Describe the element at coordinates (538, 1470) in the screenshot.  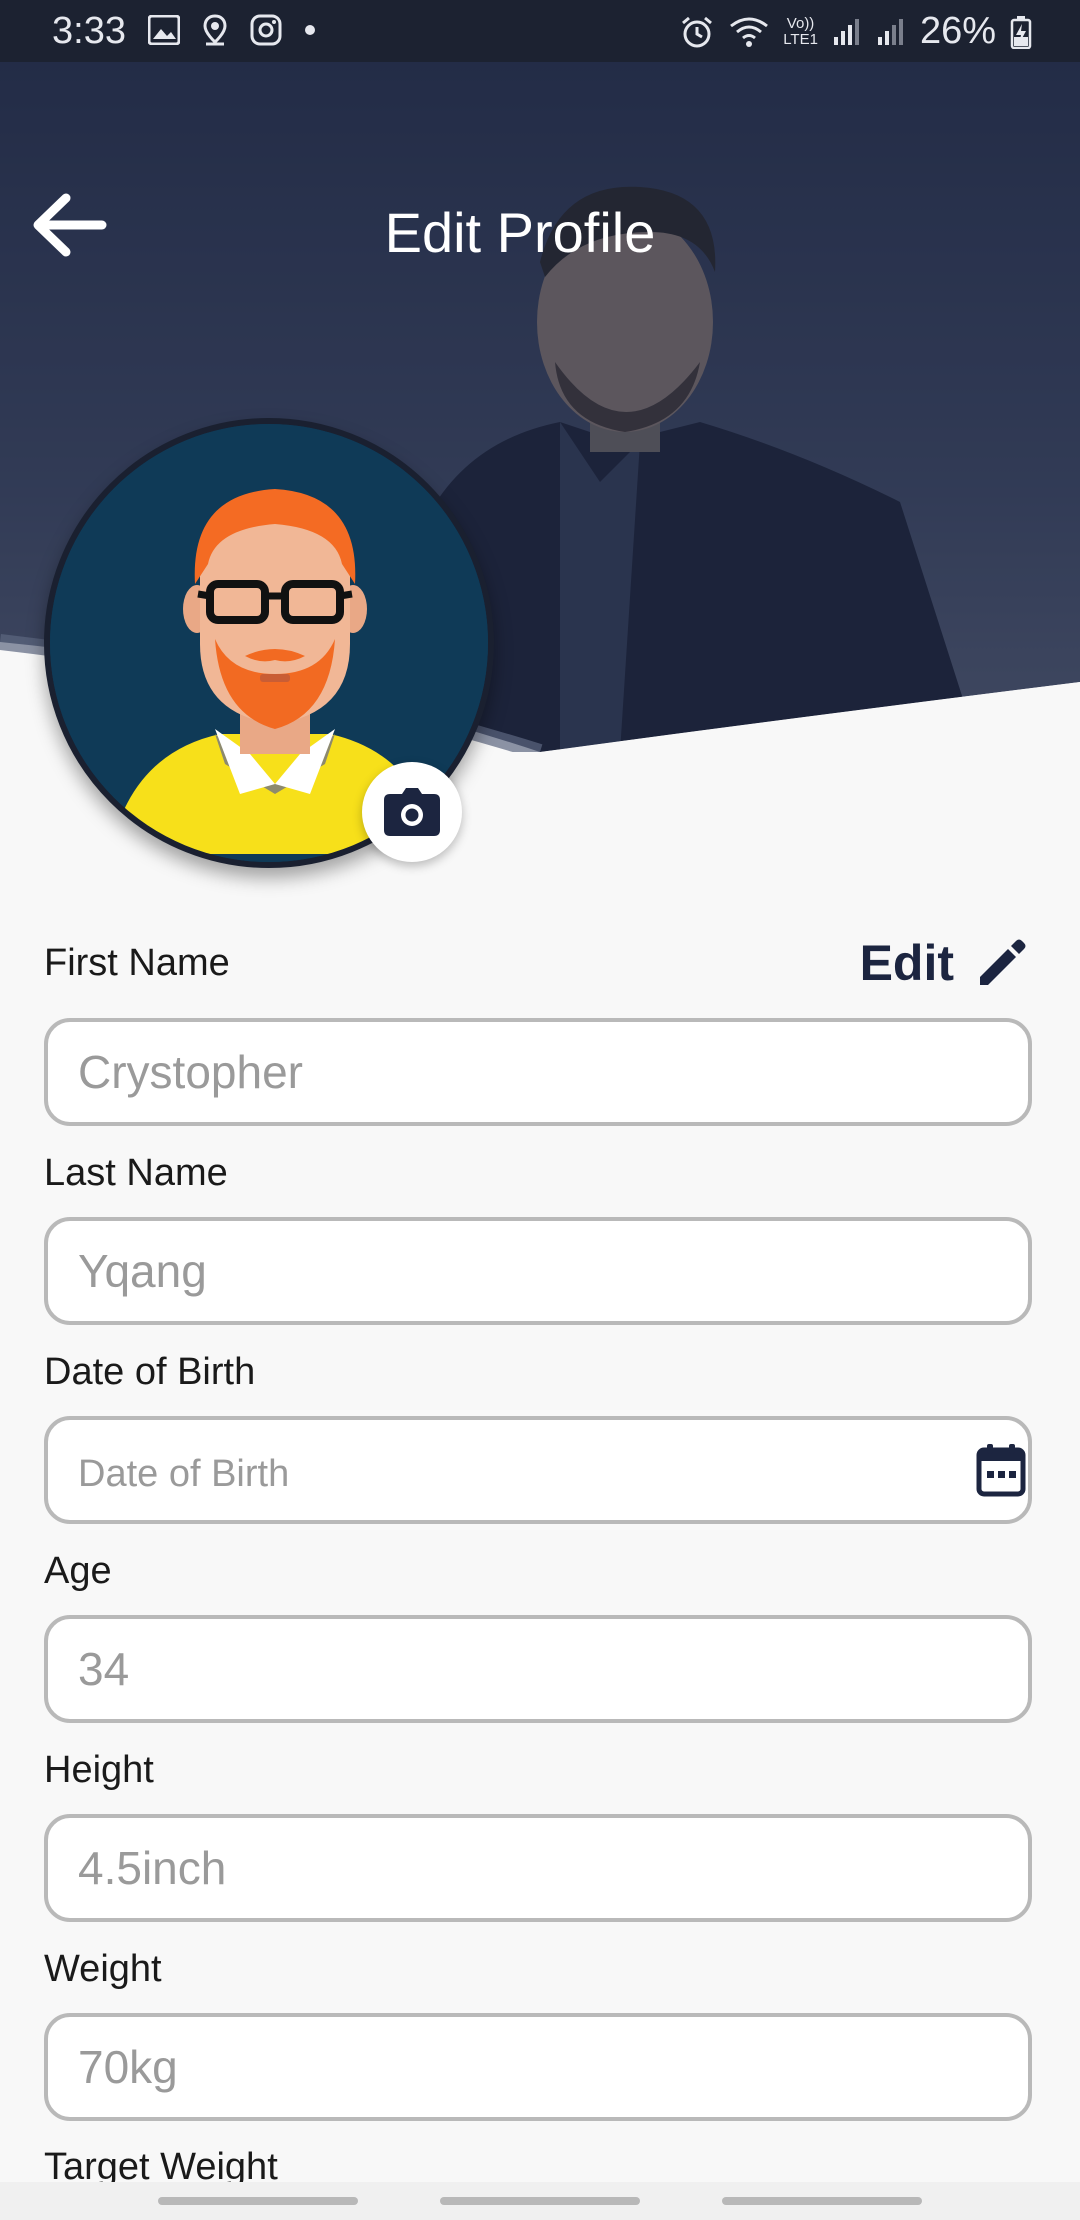
I see `date-of-birth-input` at that location.